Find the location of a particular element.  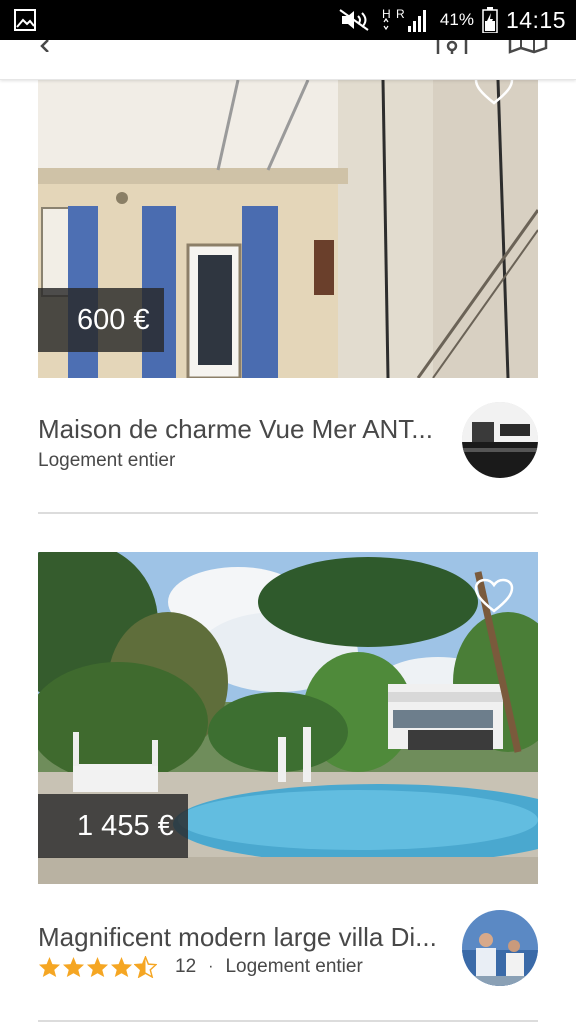

status-bar: H R 41% 14:15 is located at coordinates (288, 20).